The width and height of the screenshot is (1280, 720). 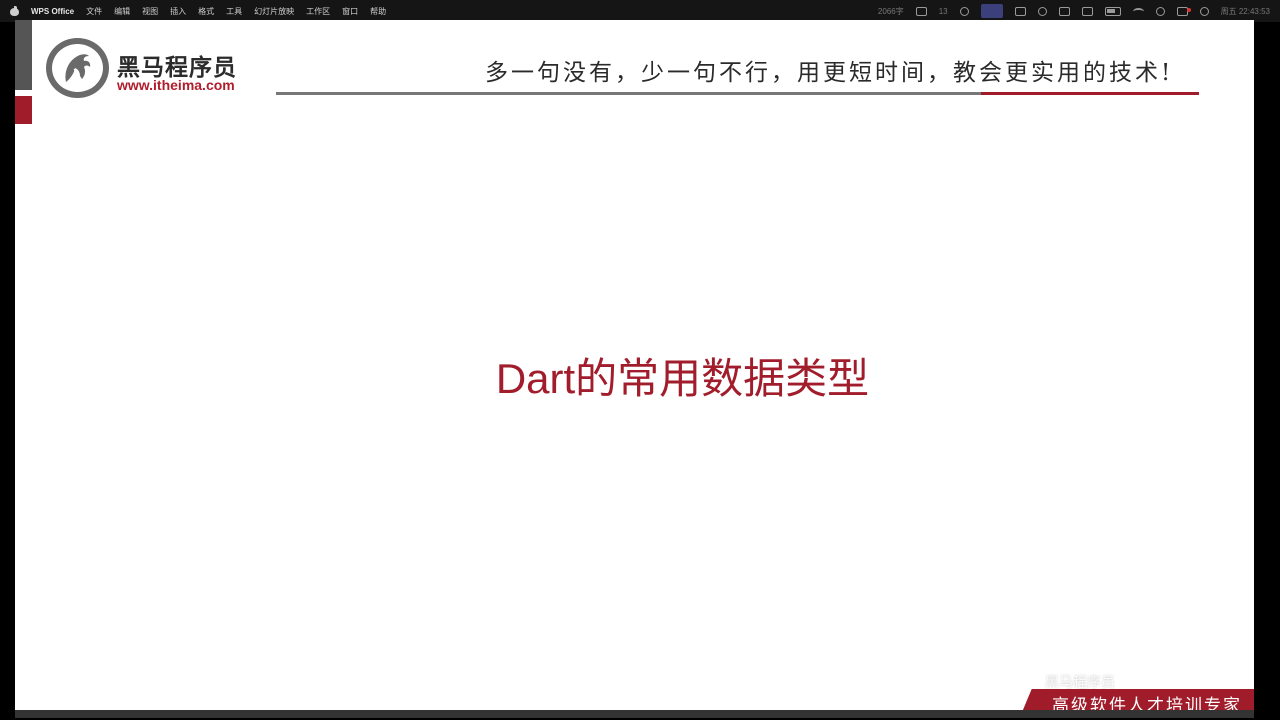 I want to click on horse-head-icon, so click(x=78, y=68).